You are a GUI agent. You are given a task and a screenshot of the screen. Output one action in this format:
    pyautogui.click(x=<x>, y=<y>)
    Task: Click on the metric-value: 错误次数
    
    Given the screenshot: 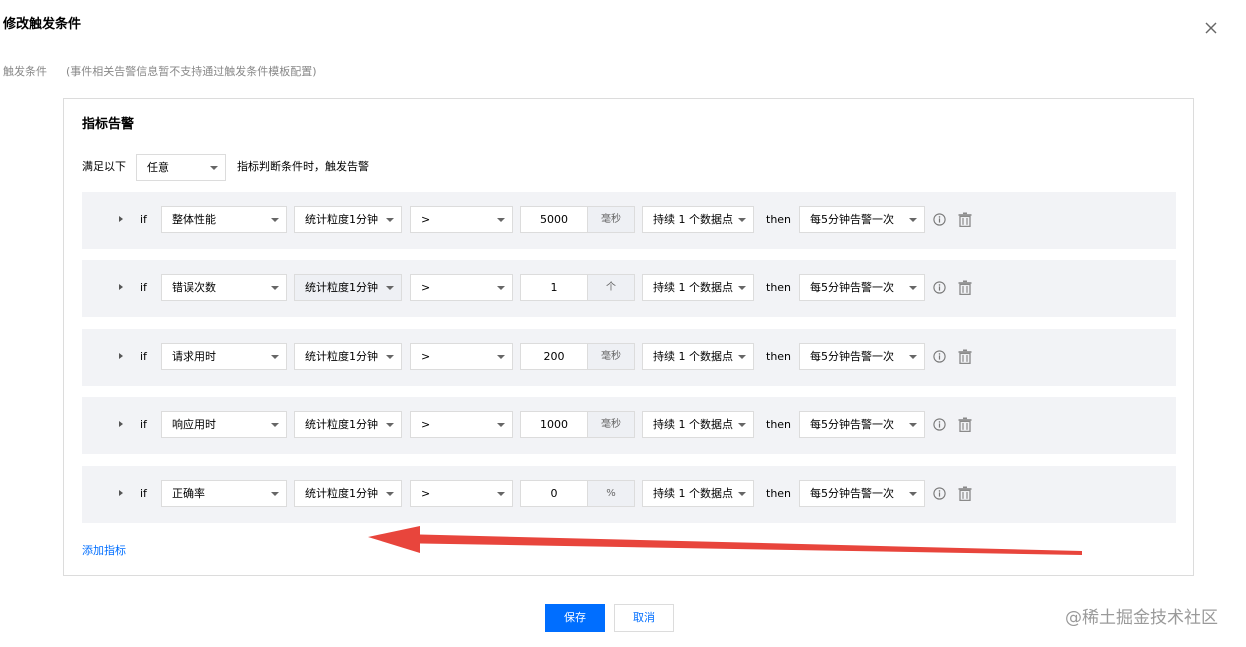 What is the action you would take?
    pyautogui.click(x=194, y=287)
    